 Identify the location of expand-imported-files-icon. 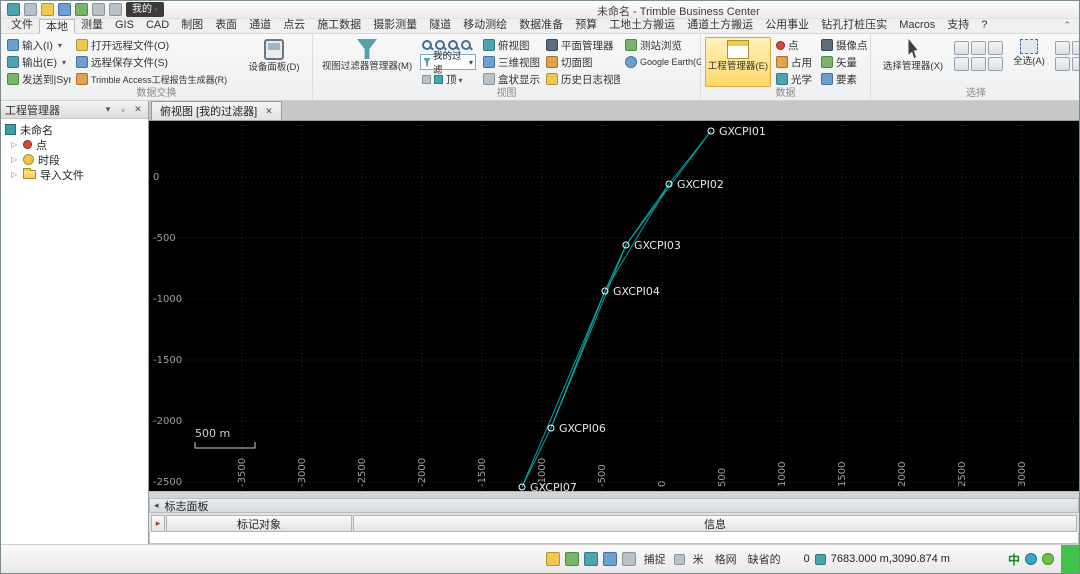
(15, 174).